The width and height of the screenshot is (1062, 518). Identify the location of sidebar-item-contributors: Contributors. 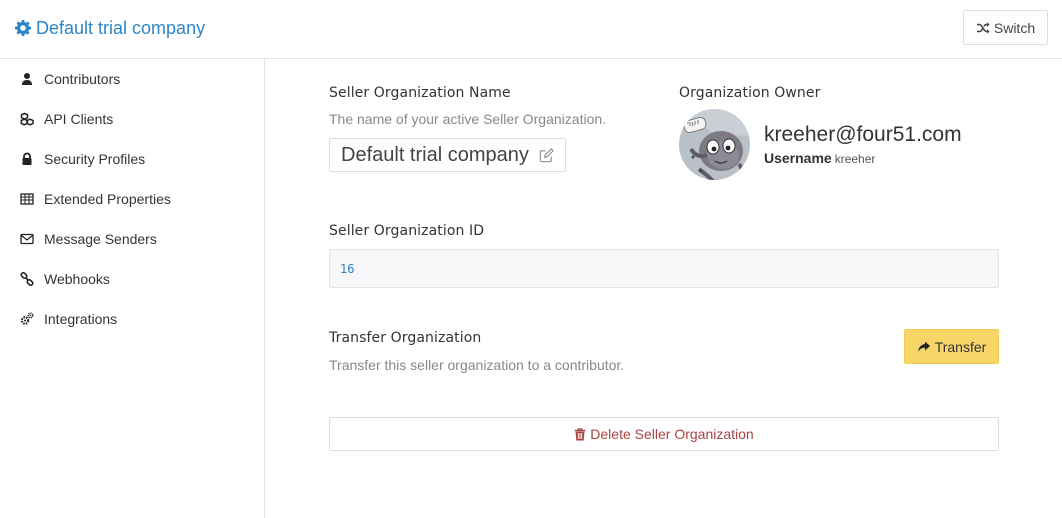
(132, 79).